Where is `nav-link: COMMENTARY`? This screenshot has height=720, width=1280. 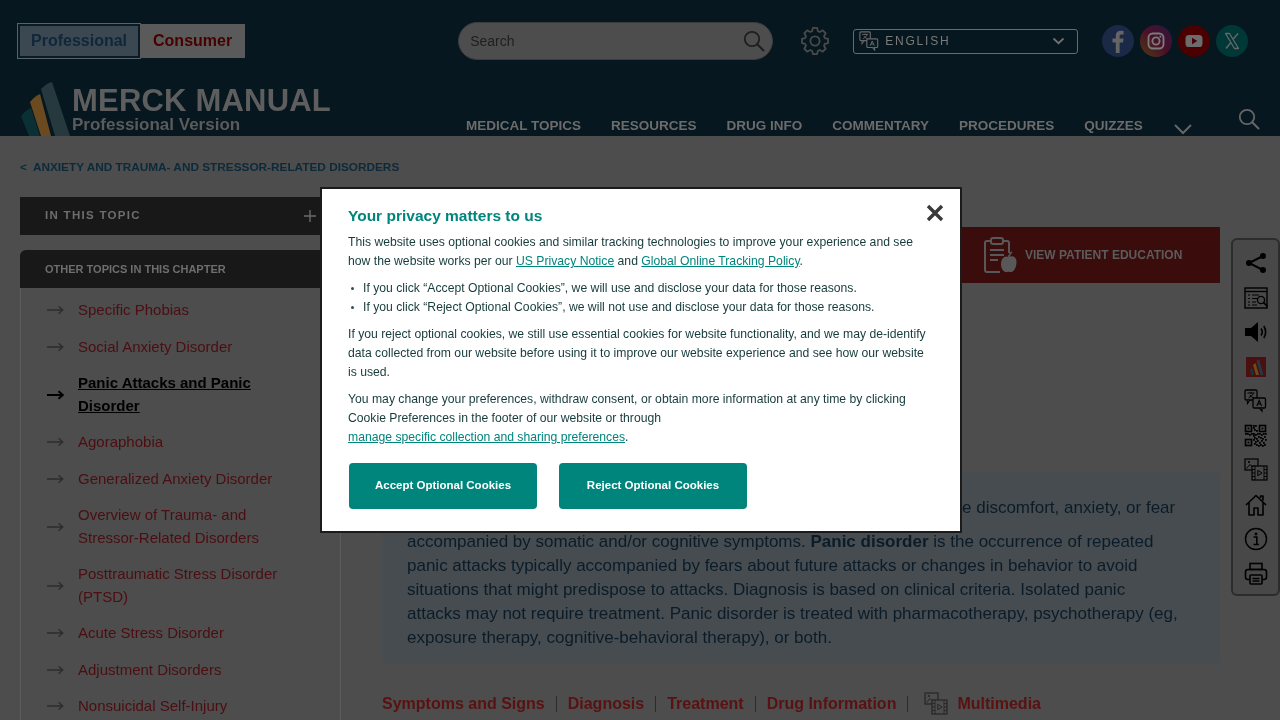 nav-link: COMMENTARY is located at coordinates (881, 126).